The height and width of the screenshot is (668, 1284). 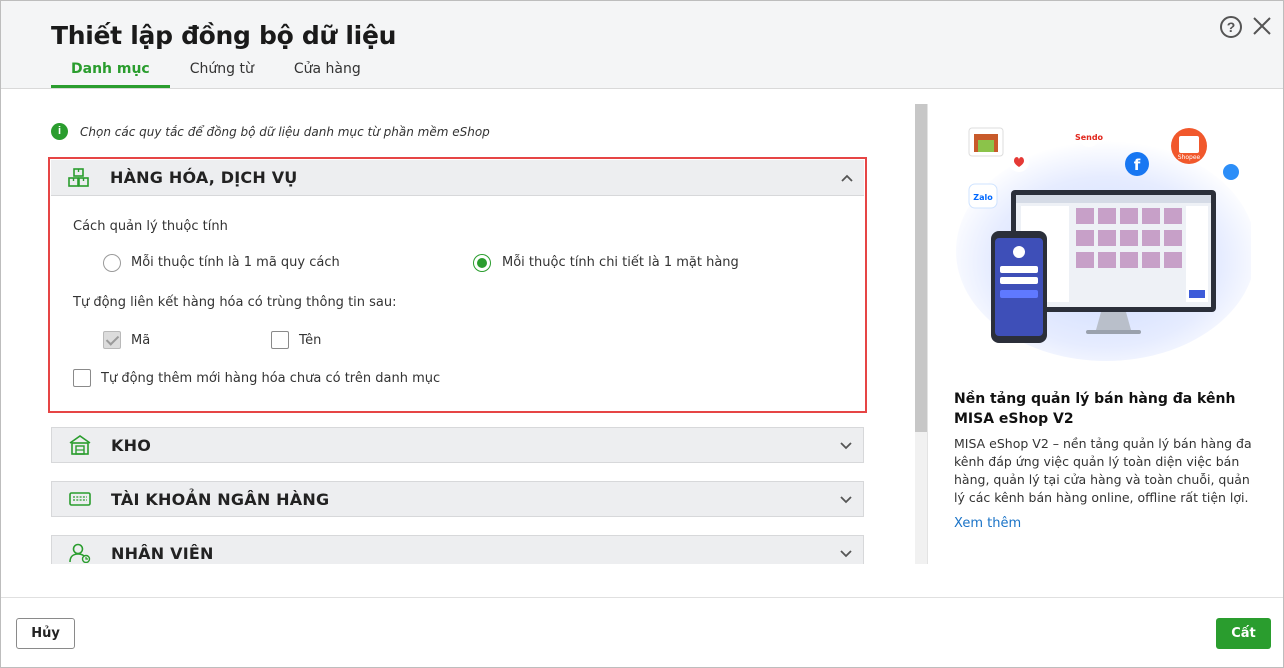 What do you see at coordinates (162, 553) in the screenshot?
I see `section-staff-title: NHÂN VIÊN` at bounding box center [162, 553].